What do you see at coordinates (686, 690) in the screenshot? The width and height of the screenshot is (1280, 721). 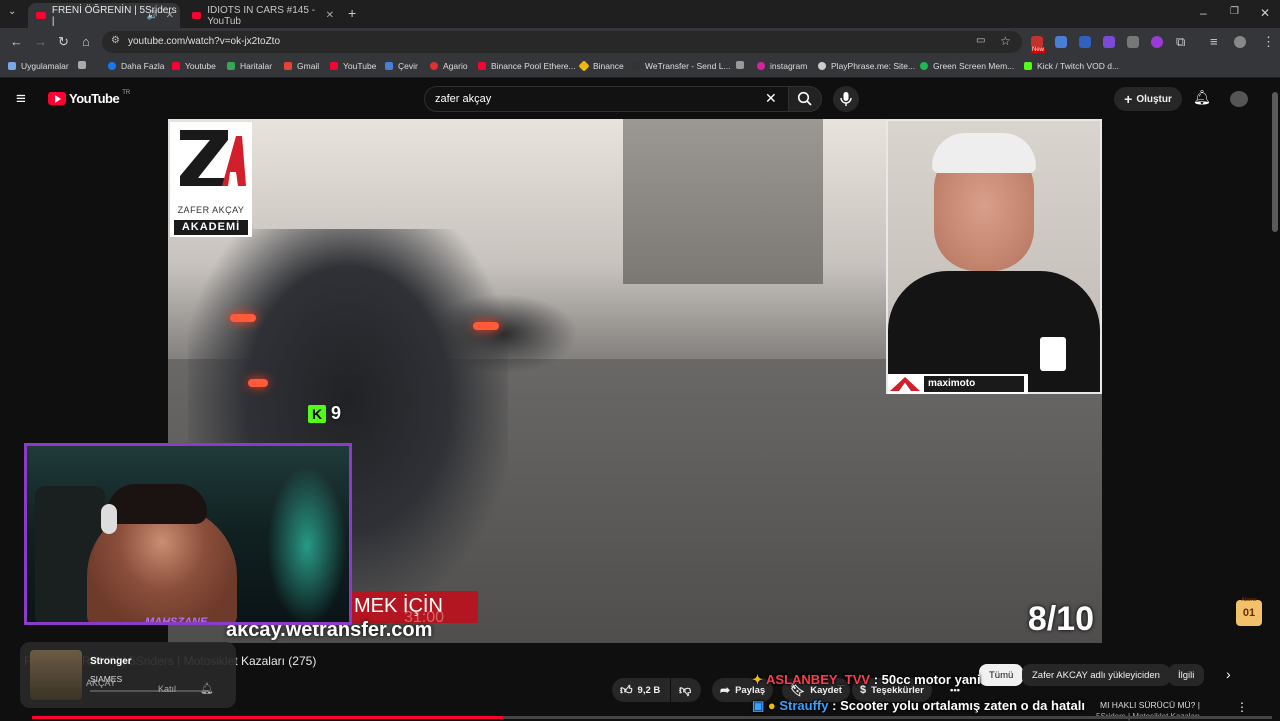 I see `dislike-button: 👎︎` at bounding box center [686, 690].